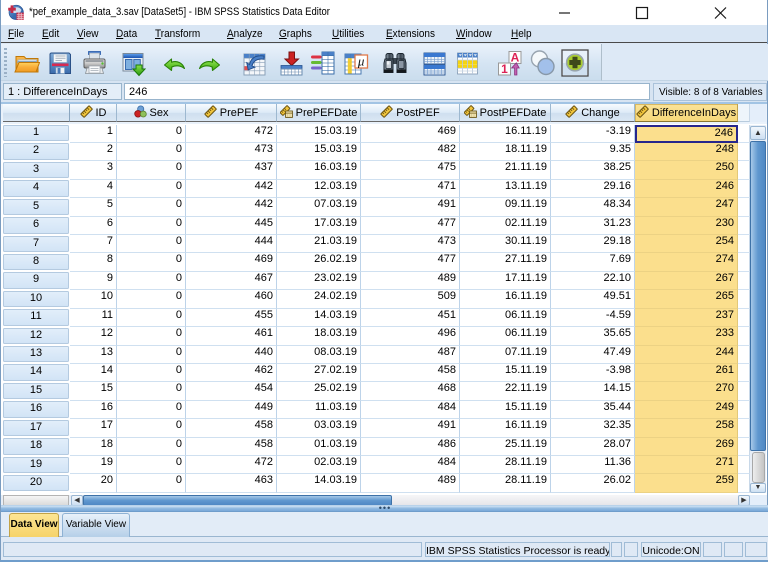 Image resolution: width=768 pixels, height=562 pixels. Describe the element at coordinates (361, 61) in the screenshot. I see `svg-text: μ` at that location.